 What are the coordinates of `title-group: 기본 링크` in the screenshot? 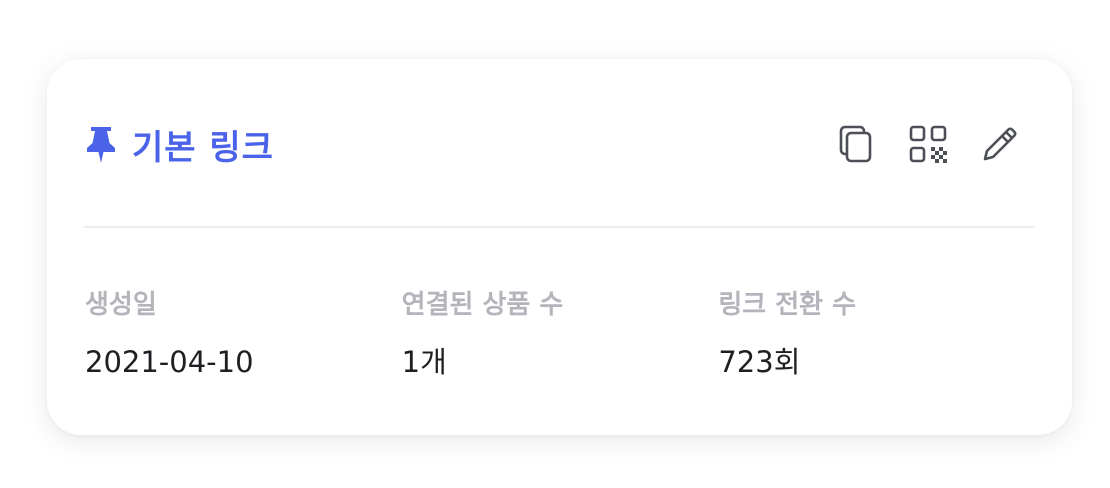 It's located at (179, 144).